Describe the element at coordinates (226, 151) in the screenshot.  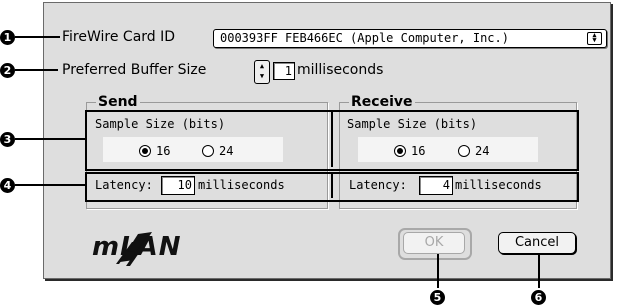
I see `send-radio-24-label: 24` at that location.